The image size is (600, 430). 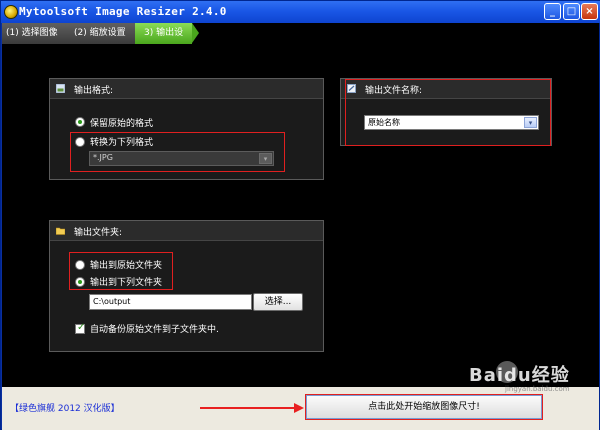 I want to click on output-to-original-label: 输出到原始文件夹, so click(x=126, y=266).